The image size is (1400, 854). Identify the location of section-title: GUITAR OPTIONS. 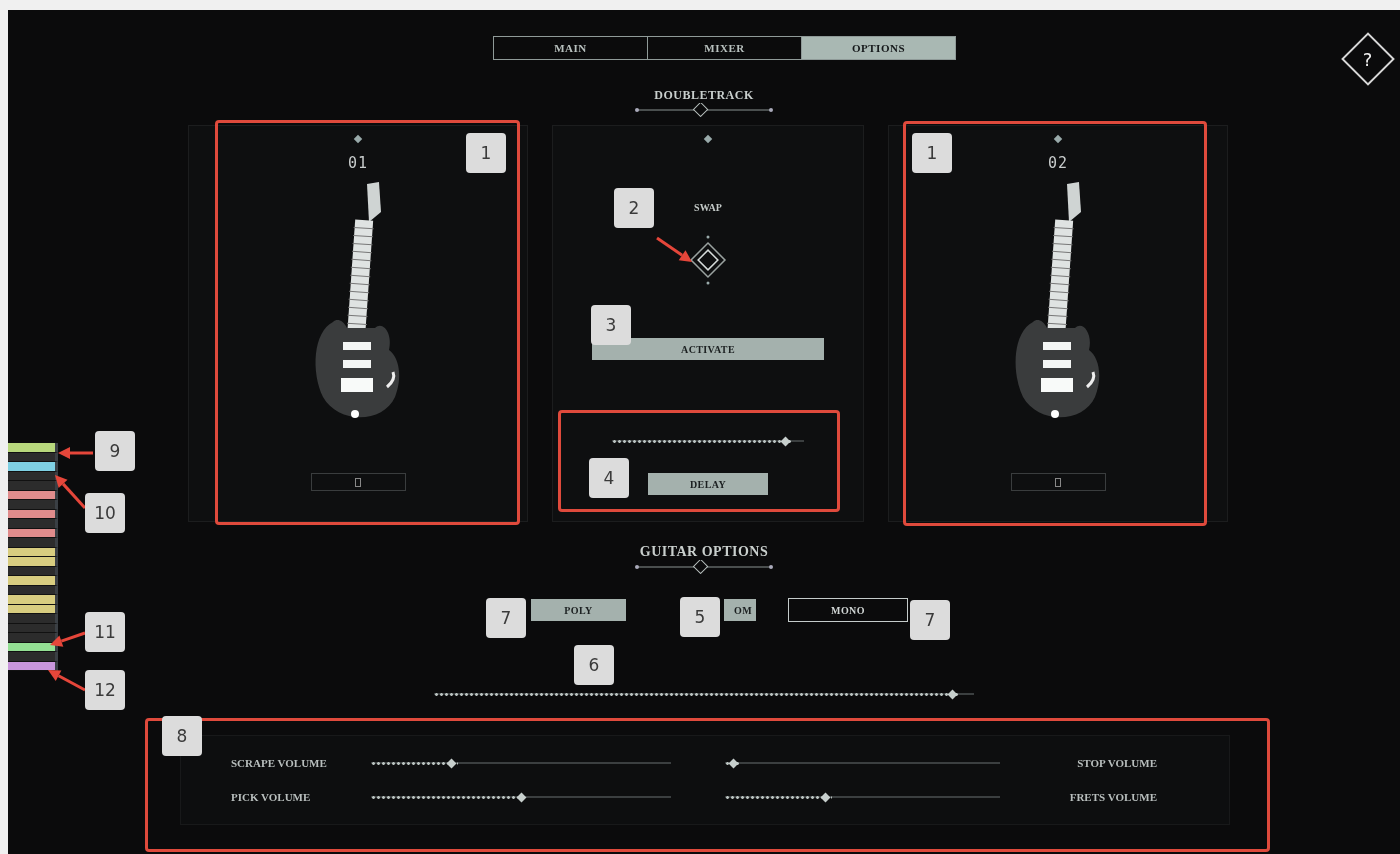
(704, 552).